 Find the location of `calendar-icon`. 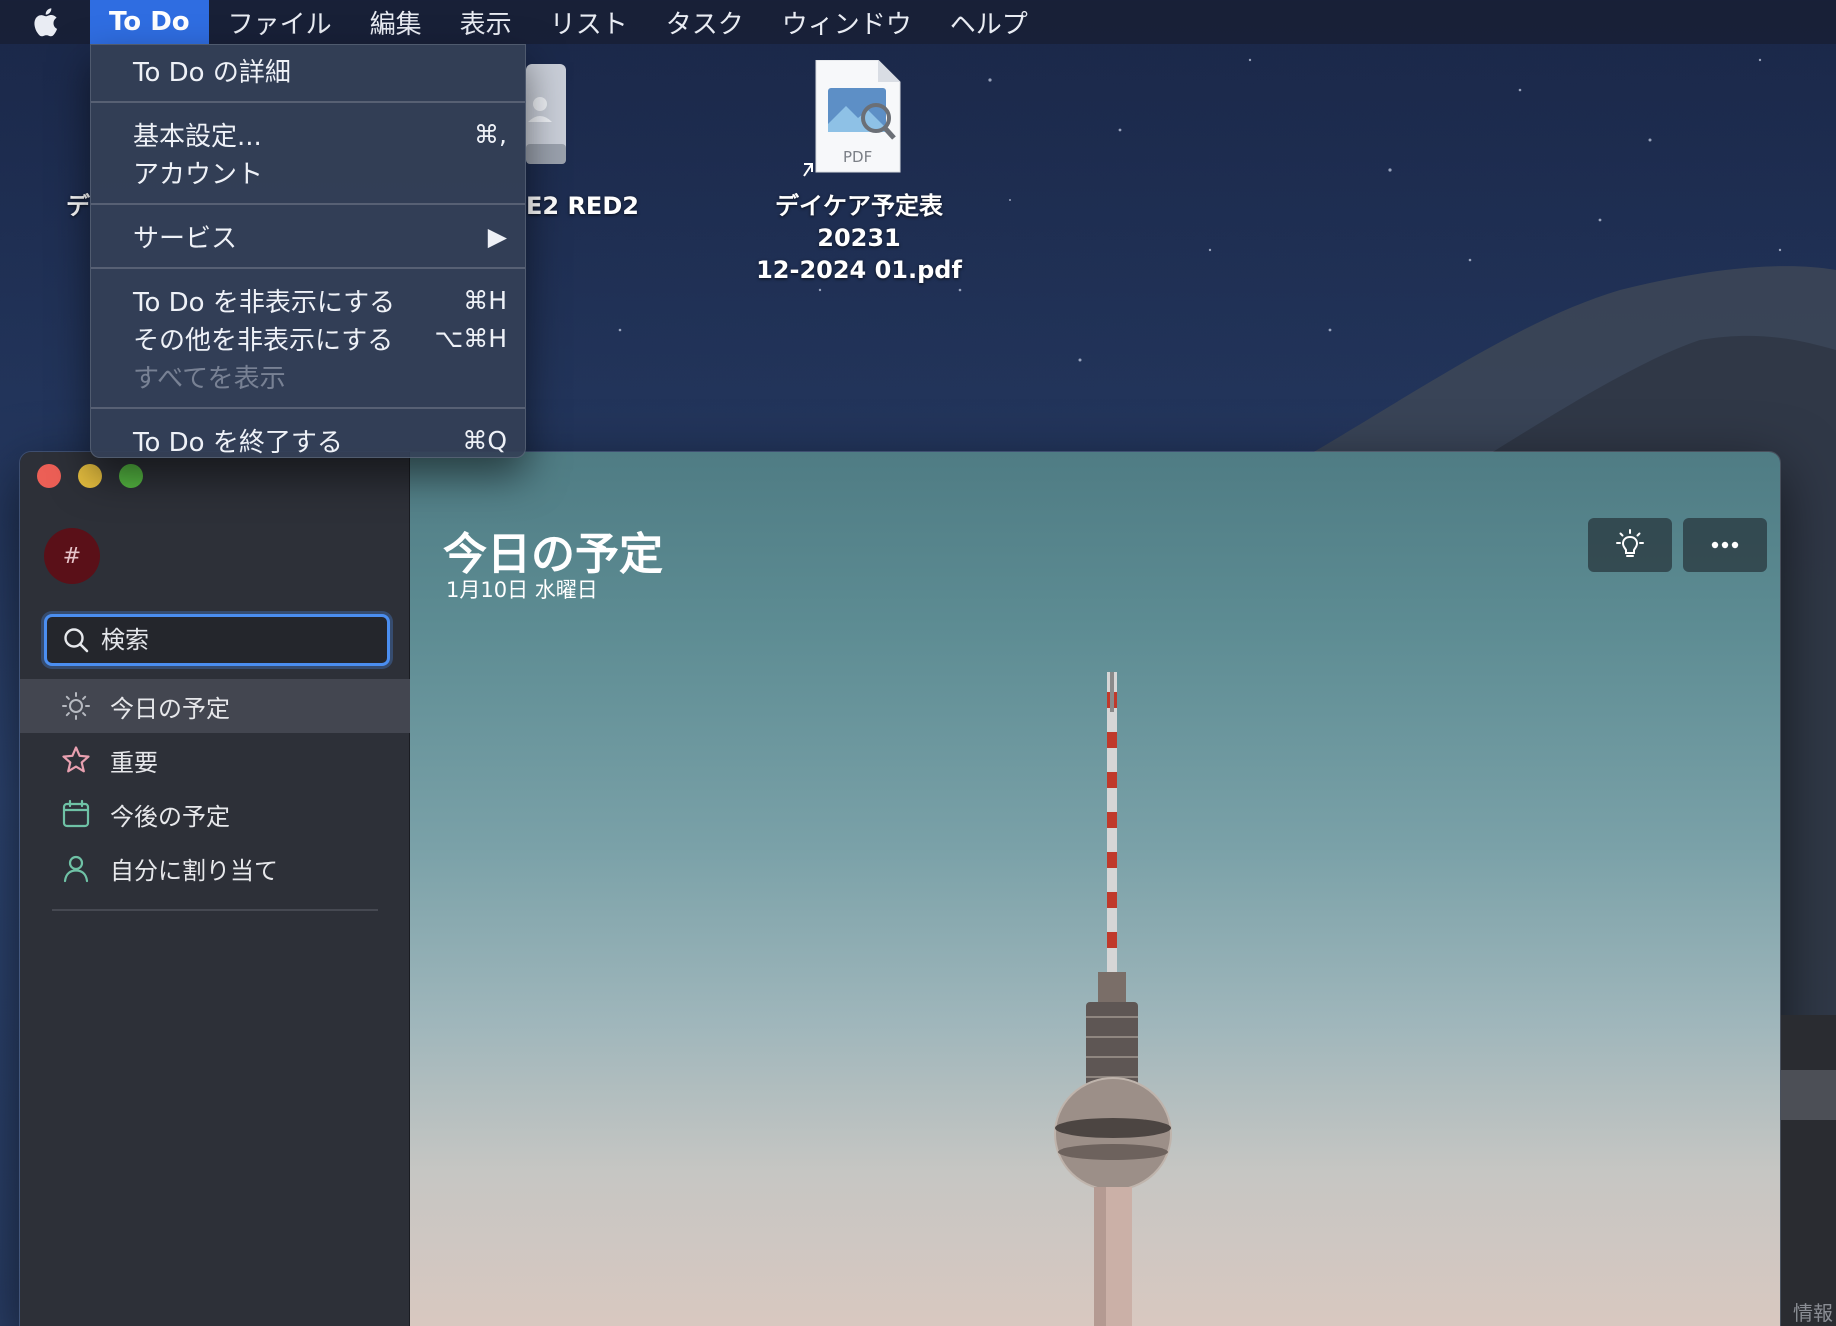

calendar-icon is located at coordinates (76, 814).